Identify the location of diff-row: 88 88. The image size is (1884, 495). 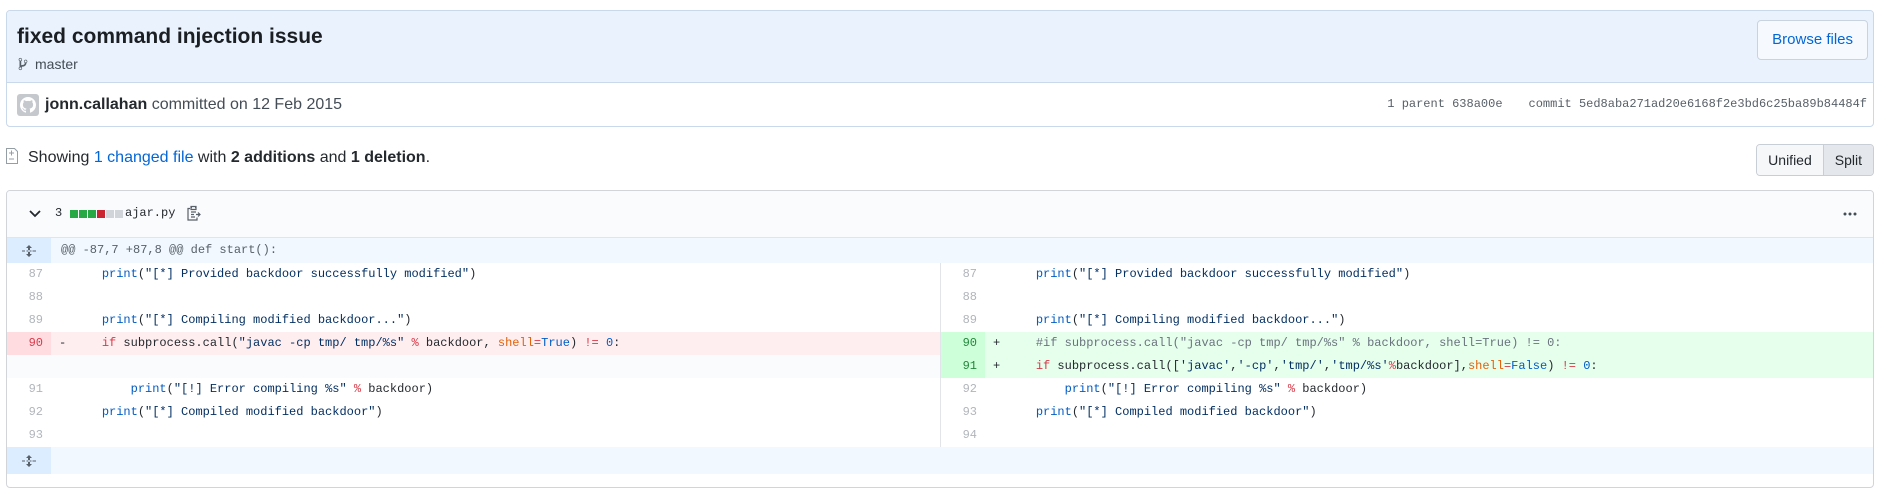
(940, 297).